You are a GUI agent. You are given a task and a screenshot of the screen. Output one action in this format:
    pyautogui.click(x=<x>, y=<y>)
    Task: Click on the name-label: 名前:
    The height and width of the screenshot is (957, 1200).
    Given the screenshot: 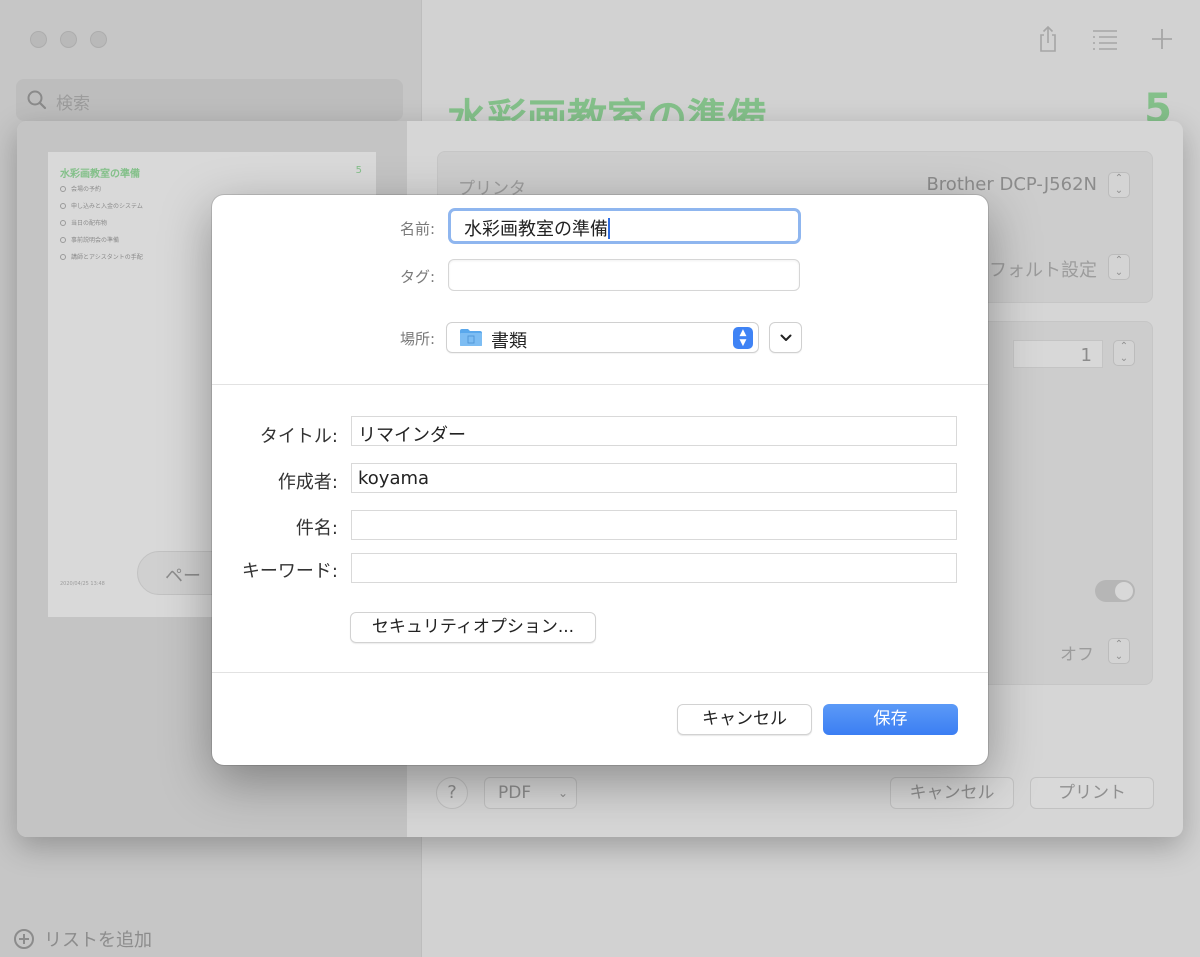 What is the action you would take?
    pyautogui.click(x=417, y=229)
    